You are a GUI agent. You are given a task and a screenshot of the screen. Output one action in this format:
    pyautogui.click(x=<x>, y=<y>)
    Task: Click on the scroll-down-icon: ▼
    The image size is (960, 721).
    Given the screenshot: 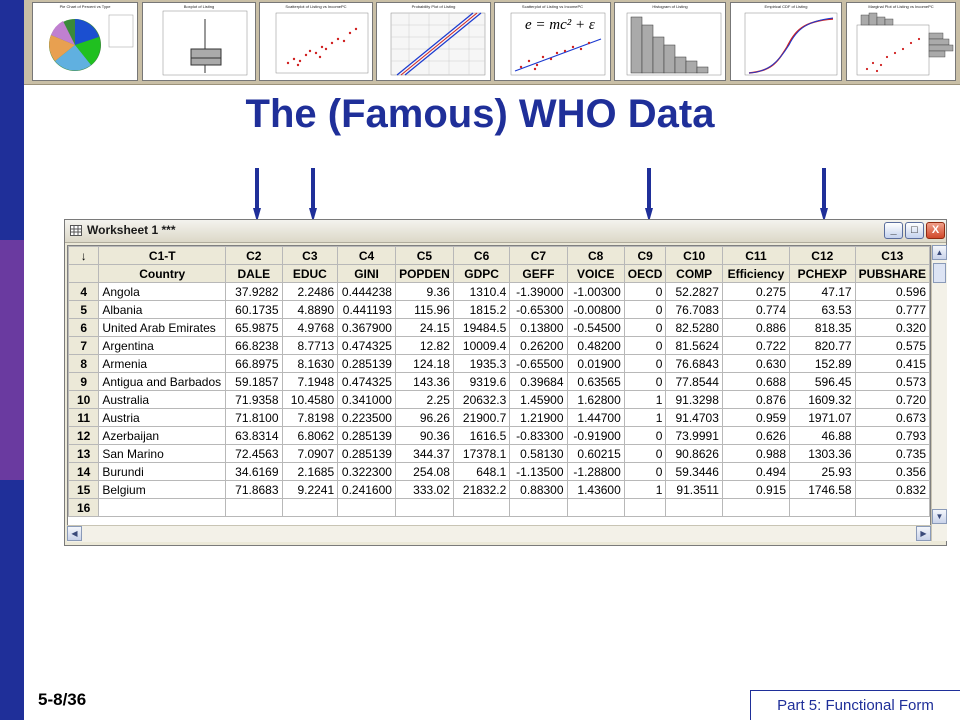 What is the action you would take?
    pyautogui.click(x=939, y=516)
    